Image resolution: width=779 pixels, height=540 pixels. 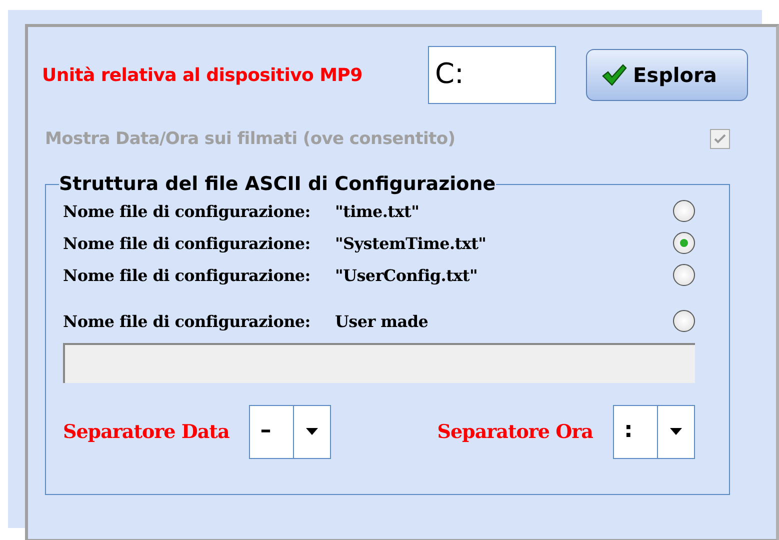 What do you see at coordinates (411, 243) in the screenshot?
I see `option-value: "SystemTime.txt"` at bounding box center [411, 243].